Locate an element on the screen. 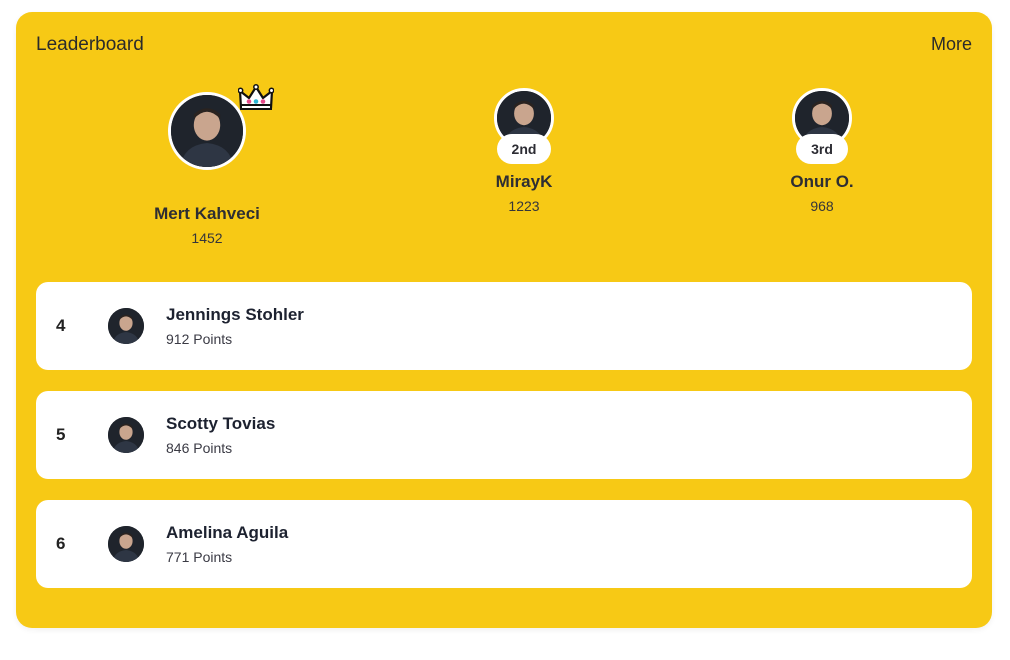  leaderboard-row: 6 Amelina Aguila 771 Points is located at coordinates (504, 544).